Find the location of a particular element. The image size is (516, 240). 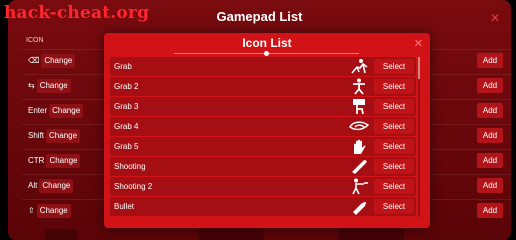

key-label: Alt Change is located at coordinates (51, 186).